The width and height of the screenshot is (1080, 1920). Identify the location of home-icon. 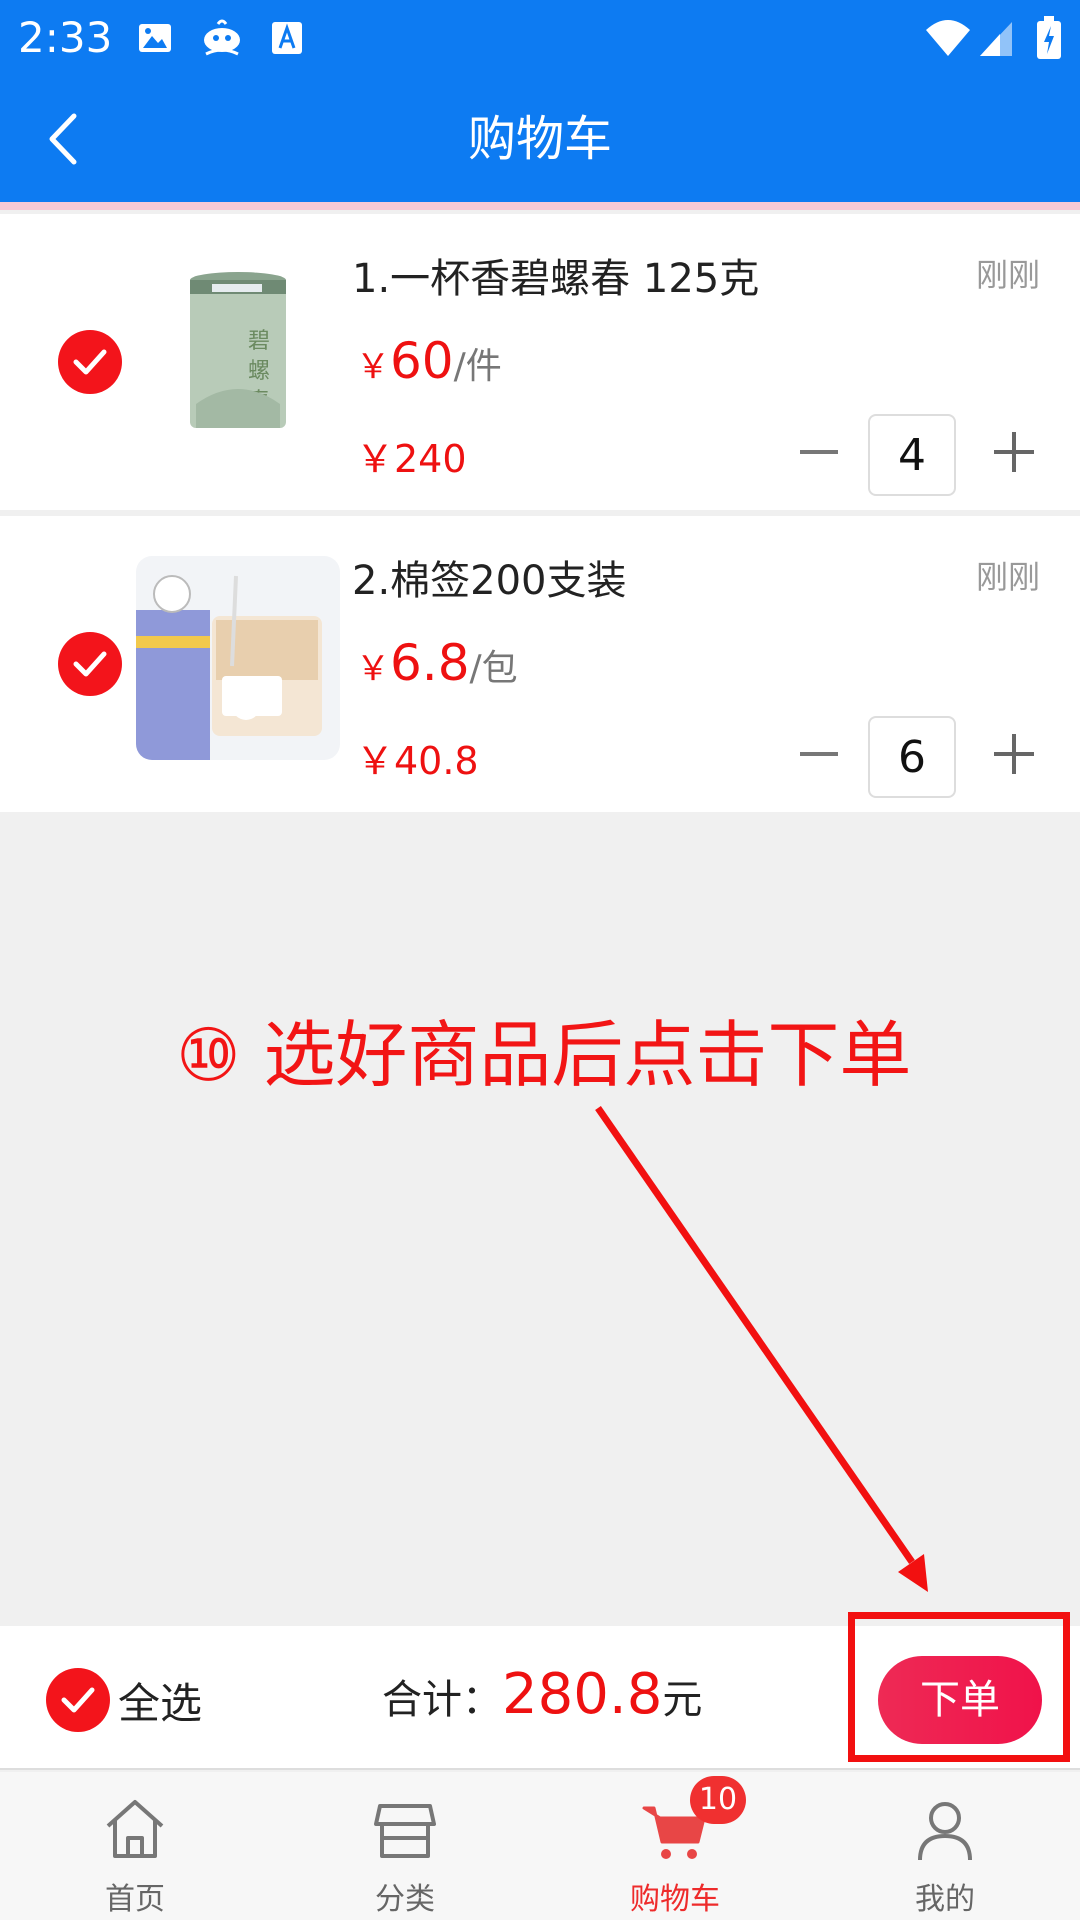
(135, 1829).